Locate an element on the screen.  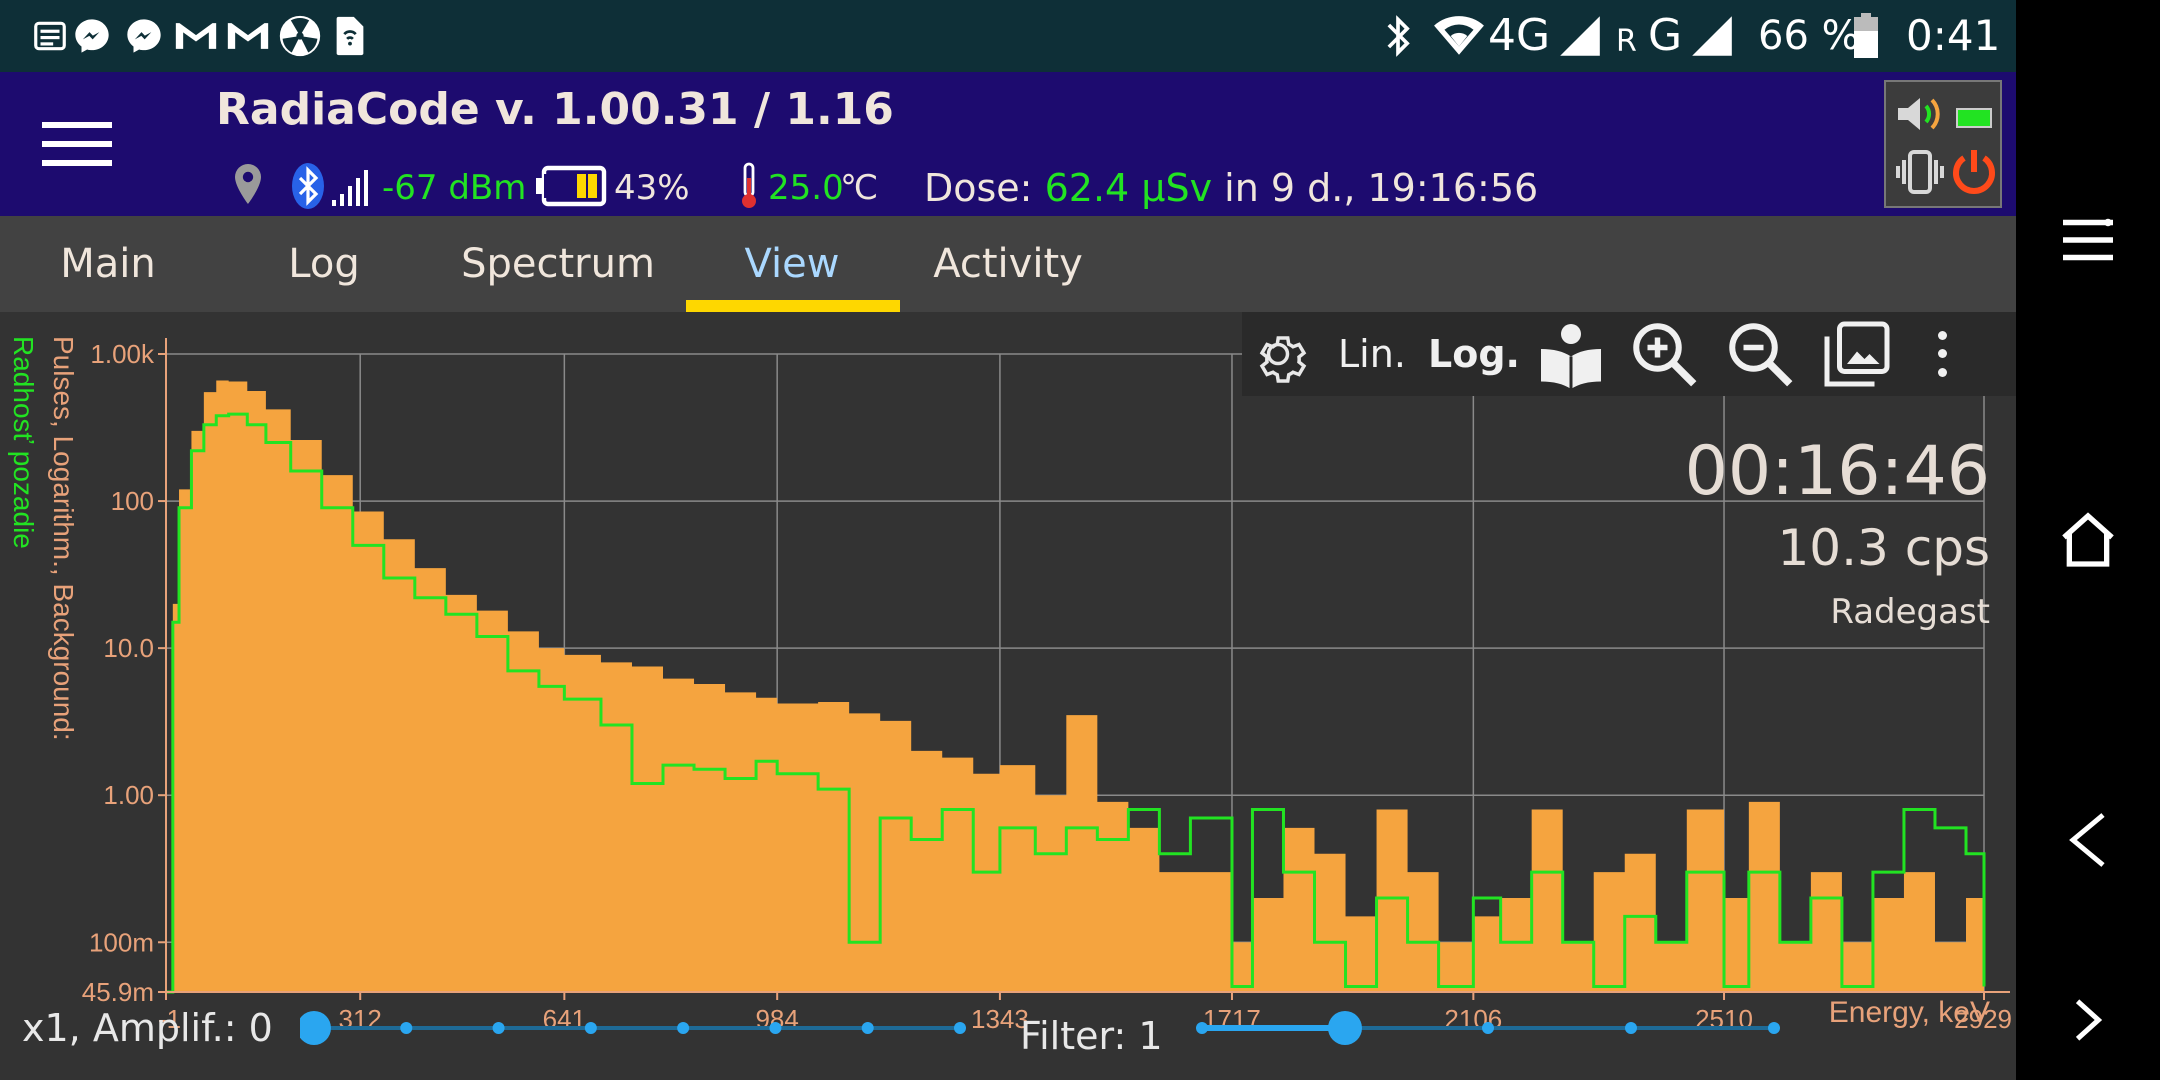
linear-scale-button: Lin. is located at coordinates (1372, 354).